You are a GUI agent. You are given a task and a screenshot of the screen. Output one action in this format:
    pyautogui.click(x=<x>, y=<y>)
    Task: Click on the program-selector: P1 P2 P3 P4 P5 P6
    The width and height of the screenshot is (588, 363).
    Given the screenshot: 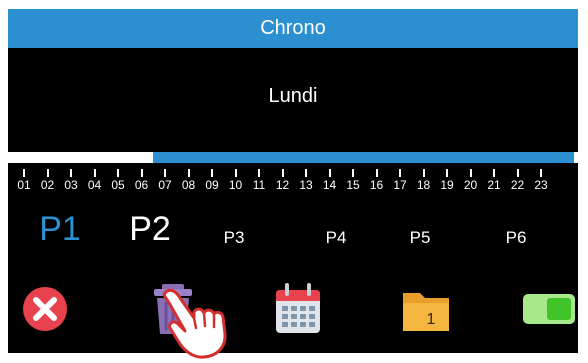 What is the action you would take?
    pyautogui.click(x=293, y=227)
    